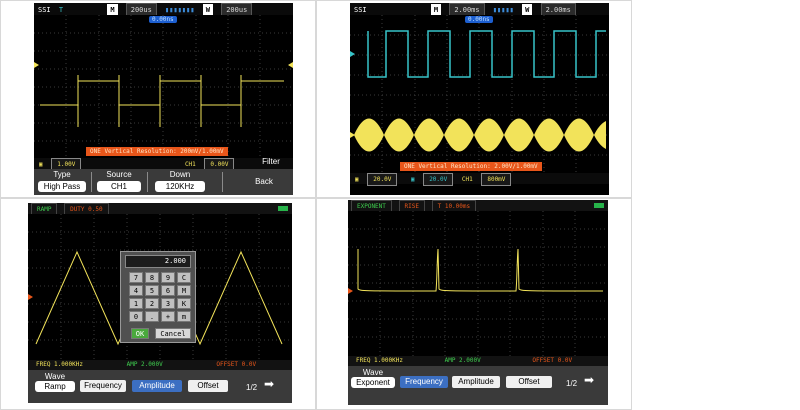 This screenshot has width=800, height=410. I want to click on trigger-source-label: CH1, so click(467, 179).